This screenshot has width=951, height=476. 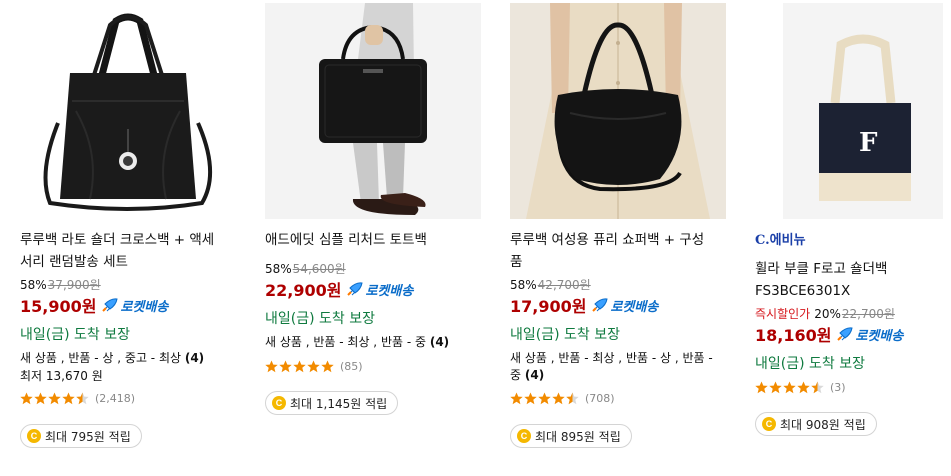 I want to click on product-title: 휠라 부클 F로고 숄더백 FS3BCE6301X, so click(x=853, y=280).